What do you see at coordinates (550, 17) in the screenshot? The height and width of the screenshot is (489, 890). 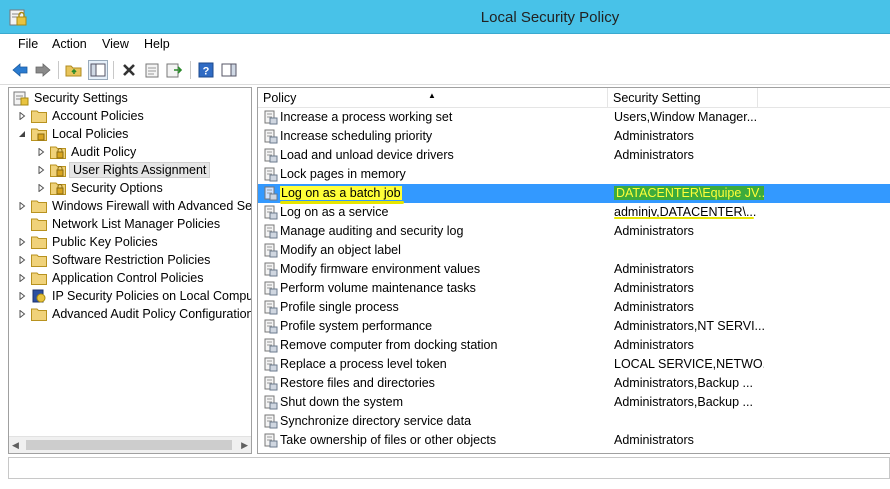 I see `window-title: Local Security Policy` at bounding box center [550, 17].